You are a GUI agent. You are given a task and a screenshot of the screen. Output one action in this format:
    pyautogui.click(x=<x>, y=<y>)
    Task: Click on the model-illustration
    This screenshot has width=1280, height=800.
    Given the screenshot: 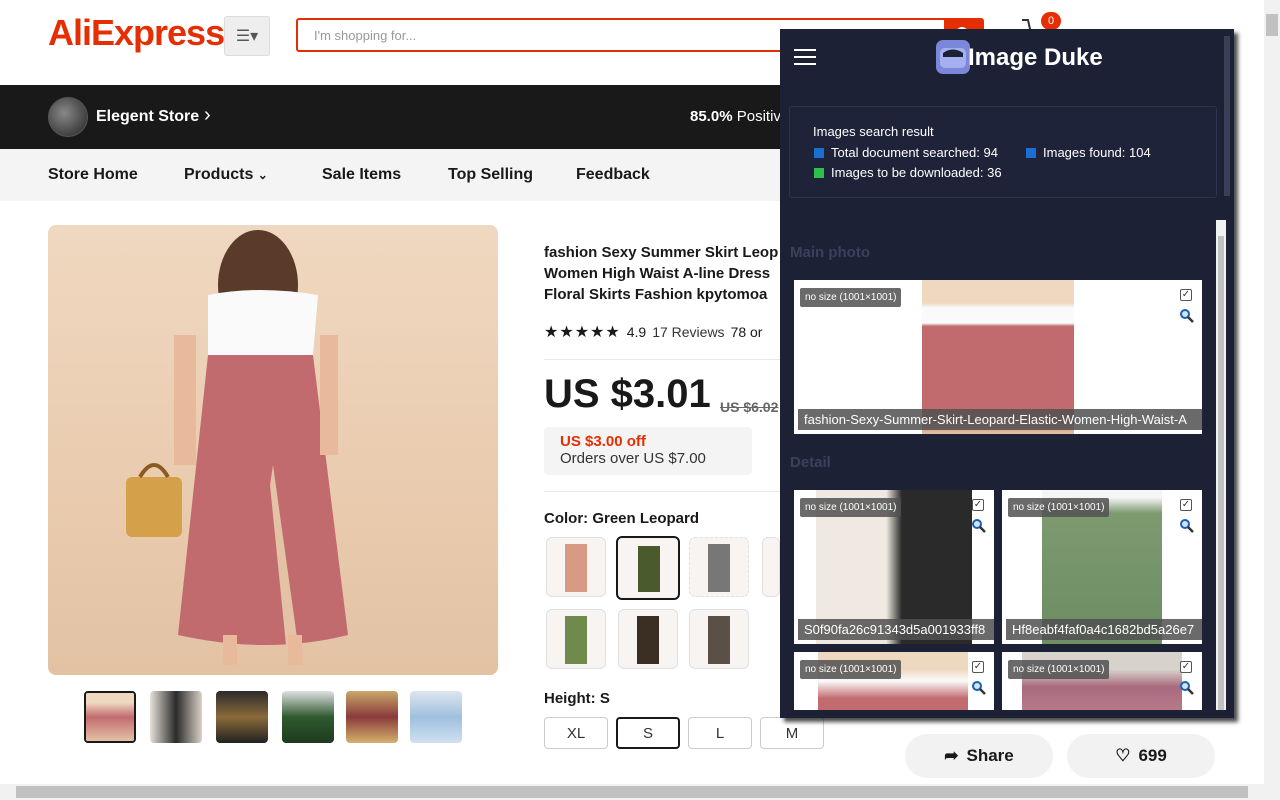 What is the action you would take?
    pyautogui.click(x=237, y=447)
    